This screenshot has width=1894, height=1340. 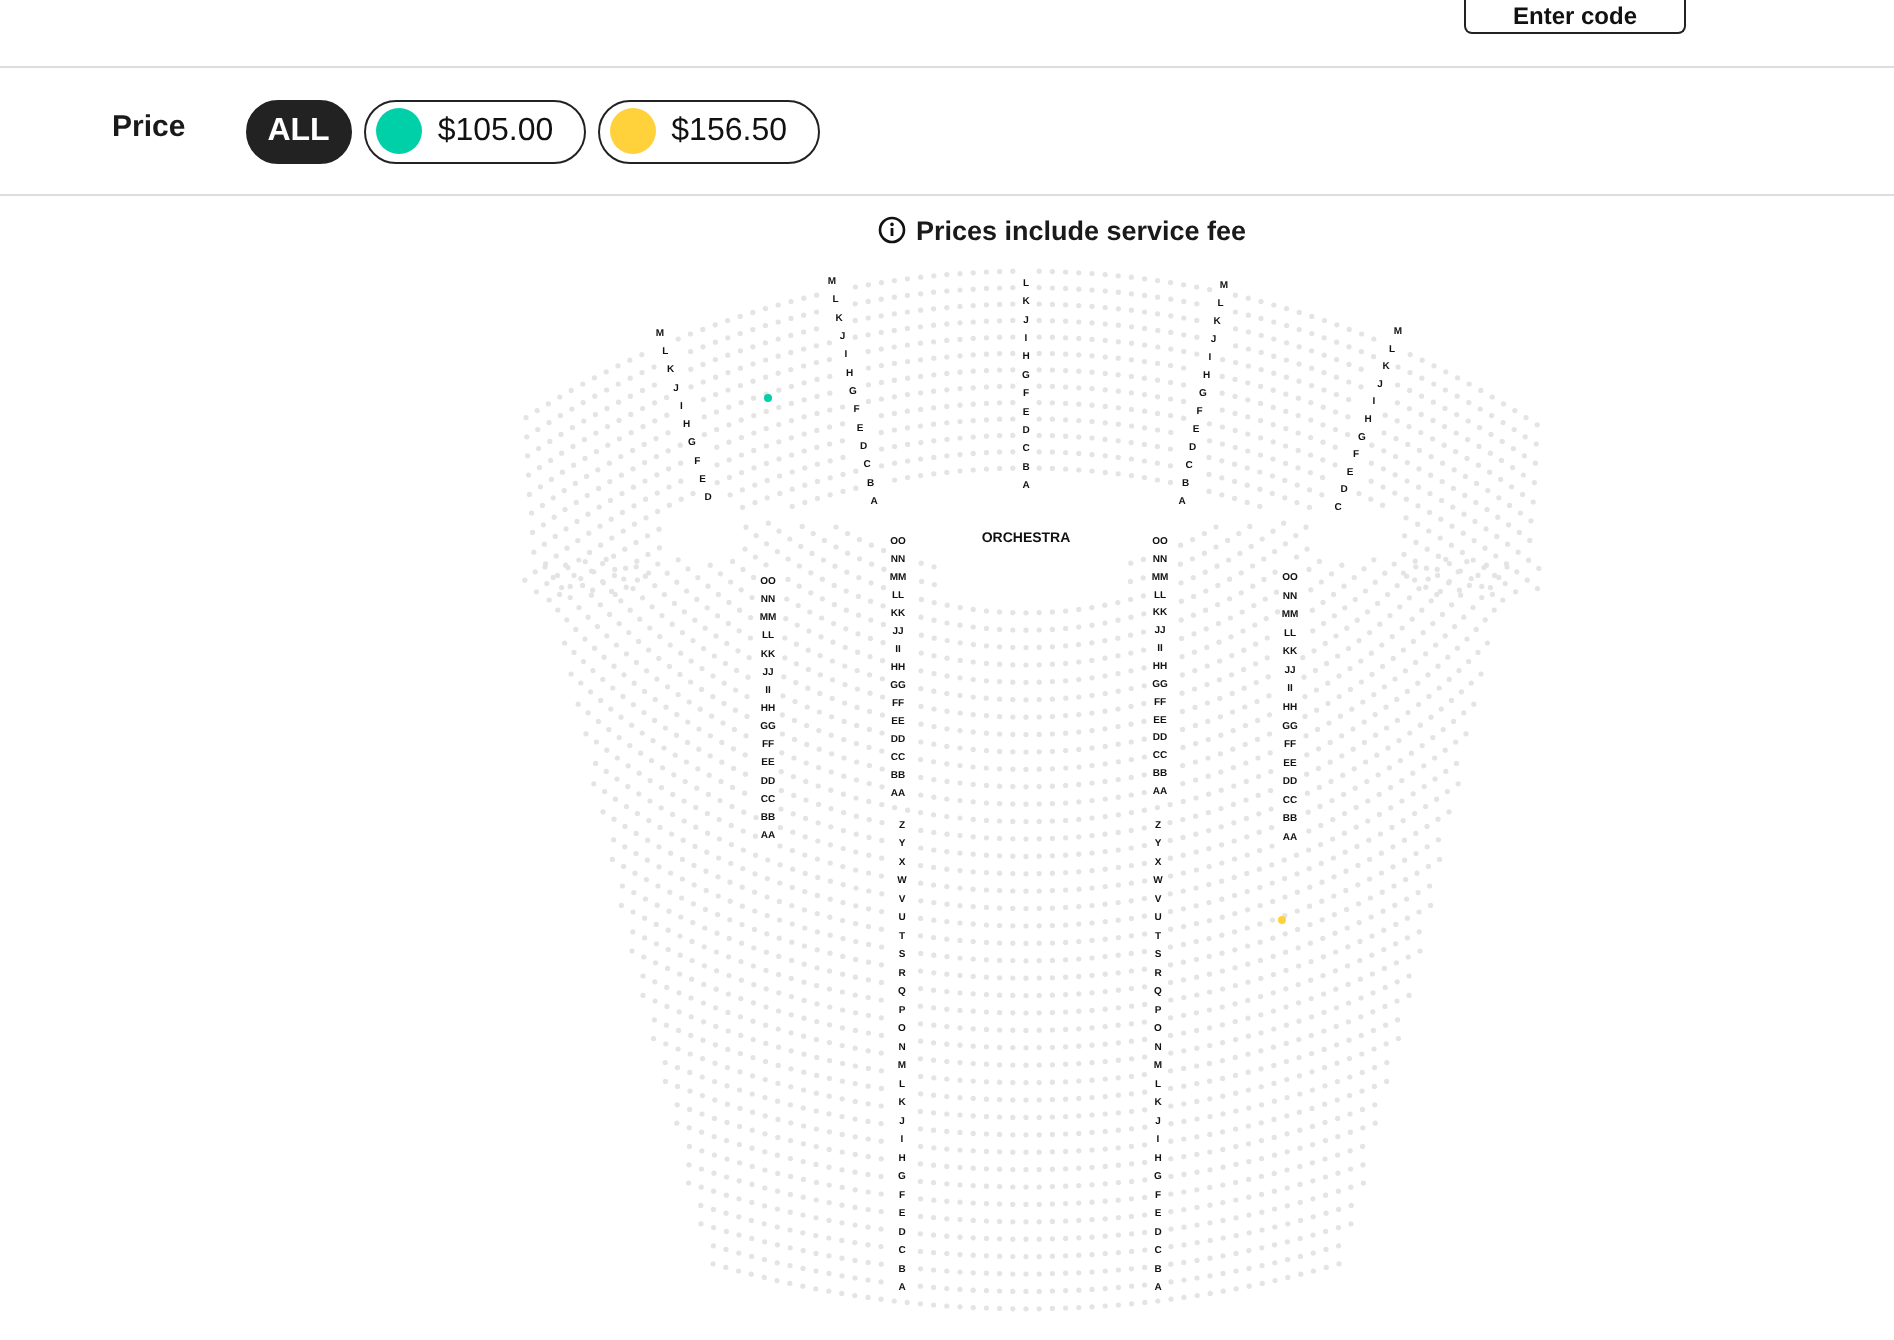 I want to click on price-label: Price, so click(x=149, y=127).